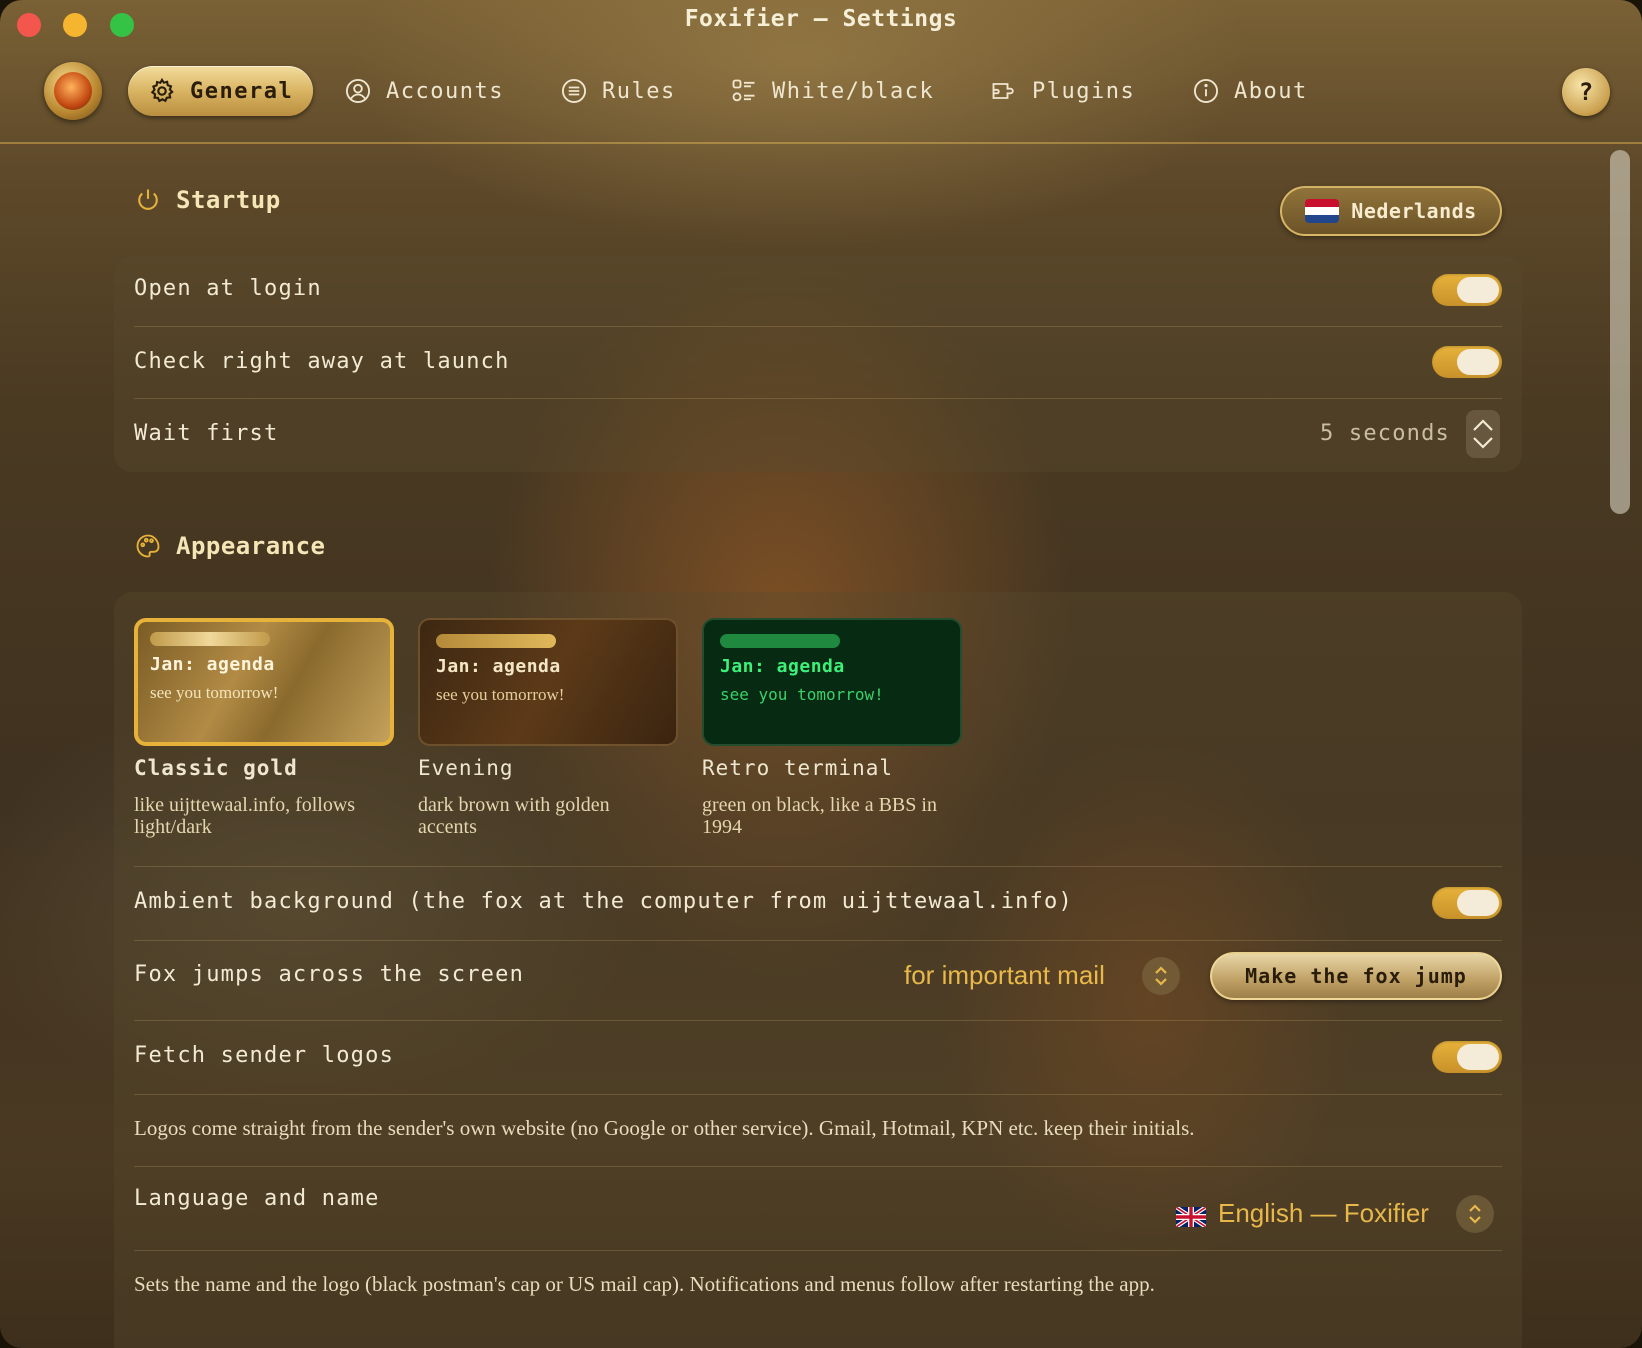  What do you see at coordinates (1620, 332) in the screenshot?
I see `vertical-scrollbar` at bounding box center [1620, 332].